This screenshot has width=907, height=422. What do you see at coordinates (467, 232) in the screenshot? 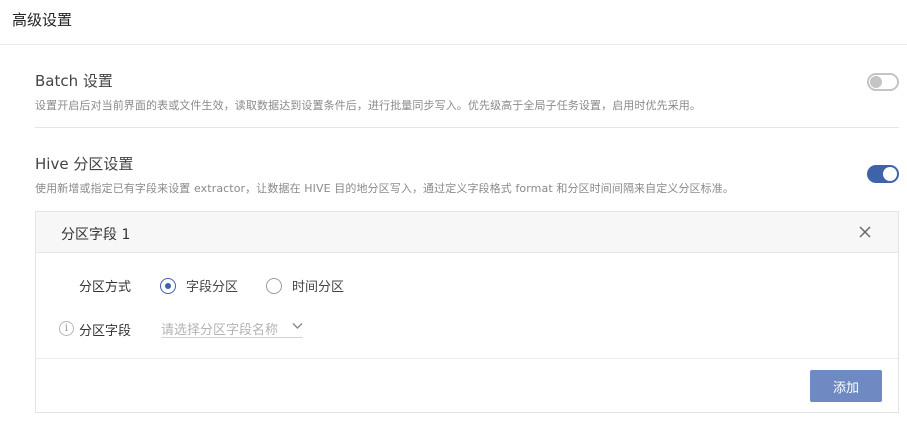
I see `partition-card-header: 分区字段 1` at bounding box center [467, 232].